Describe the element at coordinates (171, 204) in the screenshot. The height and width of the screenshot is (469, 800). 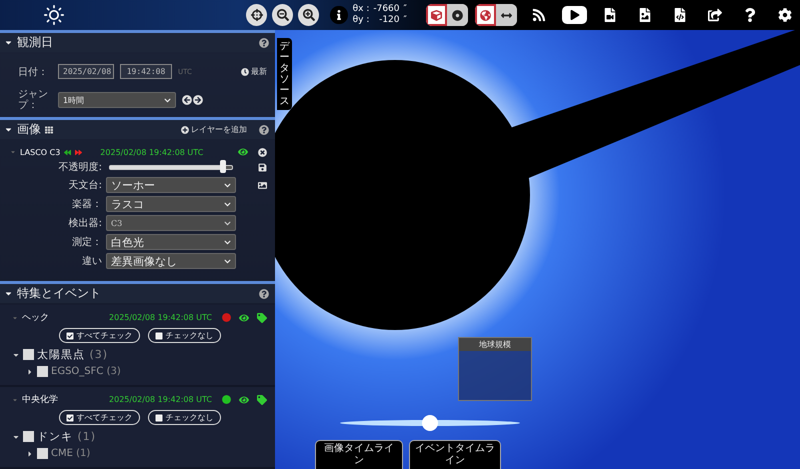
I see `dropdown-field: ラスコ` at that location.